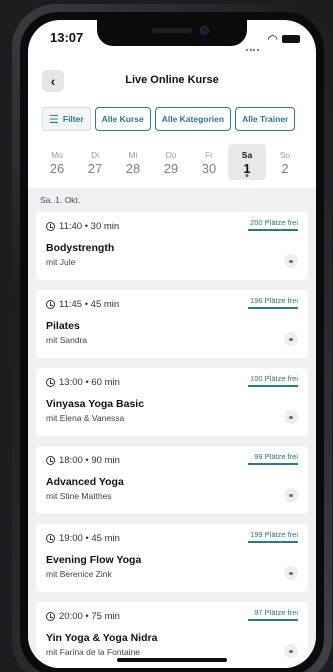 Image resolution: width=333 pixels, height=672 pixels. Describe the element at coordinates (133, 168) in the screenshot. I see `day-number: 28` at that location.